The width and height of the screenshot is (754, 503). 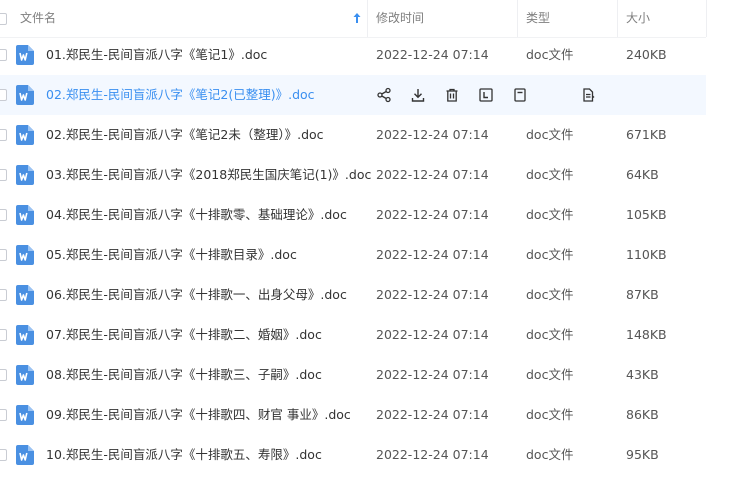 What do you see at coordinates (156, 55) in the screenshot?
I see `file-name: 01.郑民生-民间盲派八字《笔记1》.doc` at bounding box center [156, 55].